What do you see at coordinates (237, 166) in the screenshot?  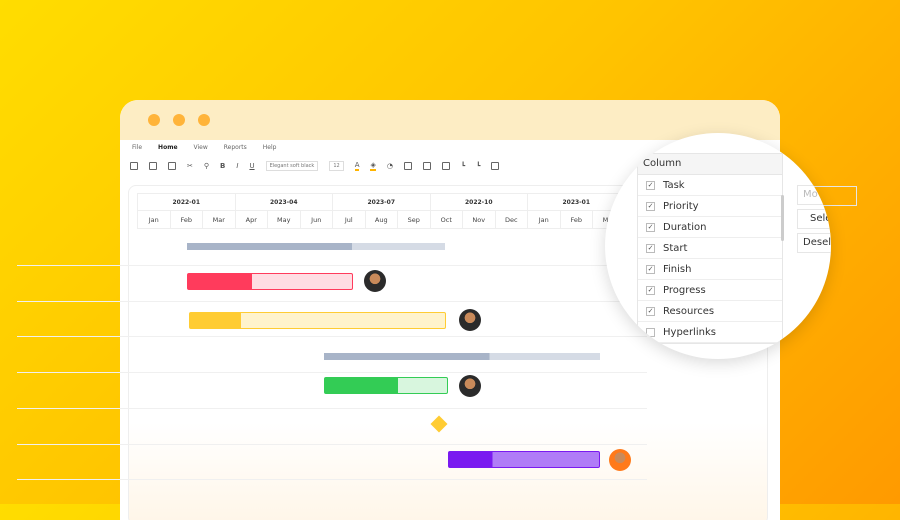 I see `italic-button: I` at bounding box center [237, 166].